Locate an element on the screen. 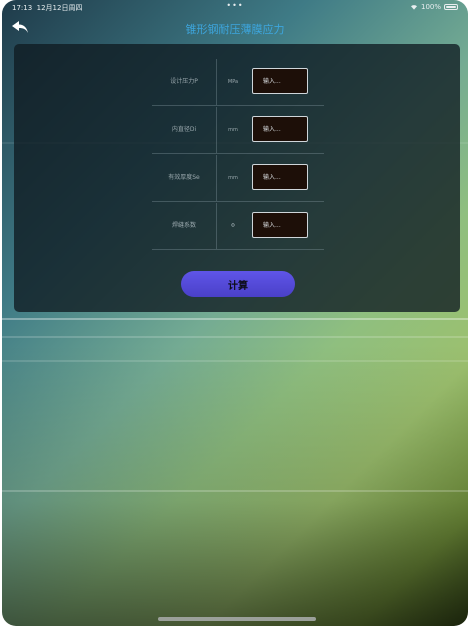 The height and width of the screenshot is (630, 471). row-unit: Φ is located at coordinates (233, 226).